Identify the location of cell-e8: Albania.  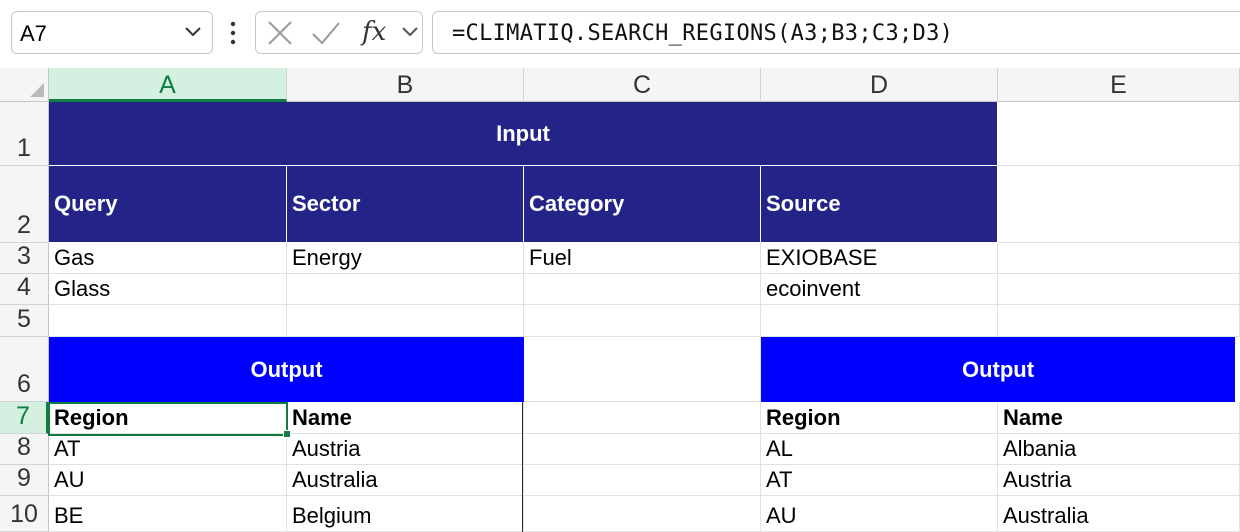
(1119, 449).